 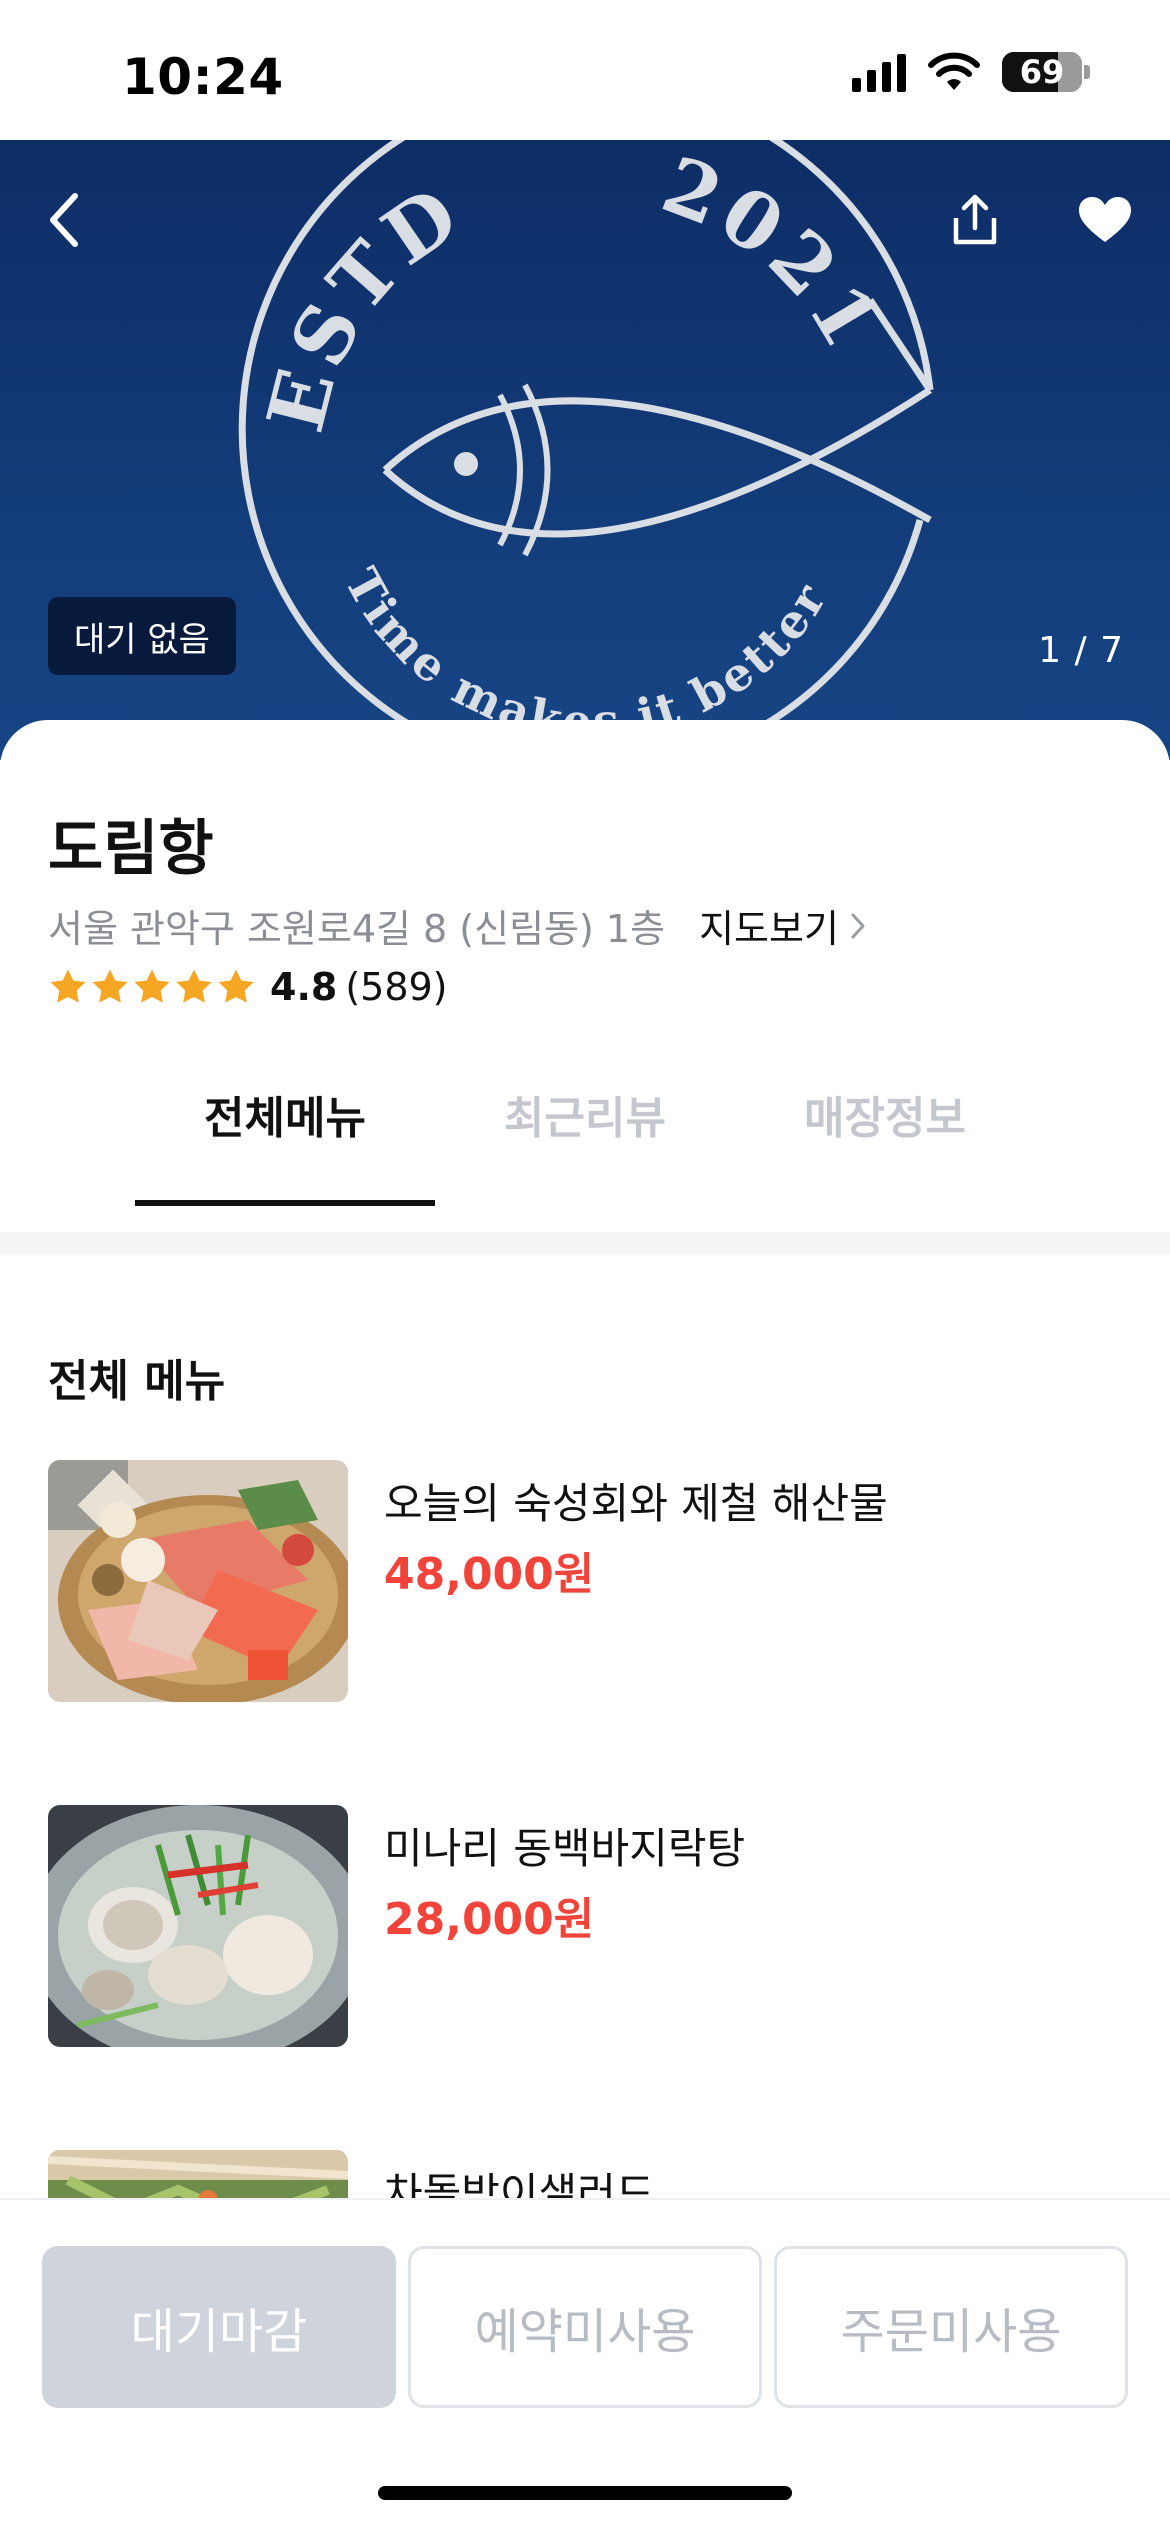 What do you see at coordinates (1081, 650) in the screenshot?
I see `image-page-counter: 1 / 7` at bounding box center [1081, 650].